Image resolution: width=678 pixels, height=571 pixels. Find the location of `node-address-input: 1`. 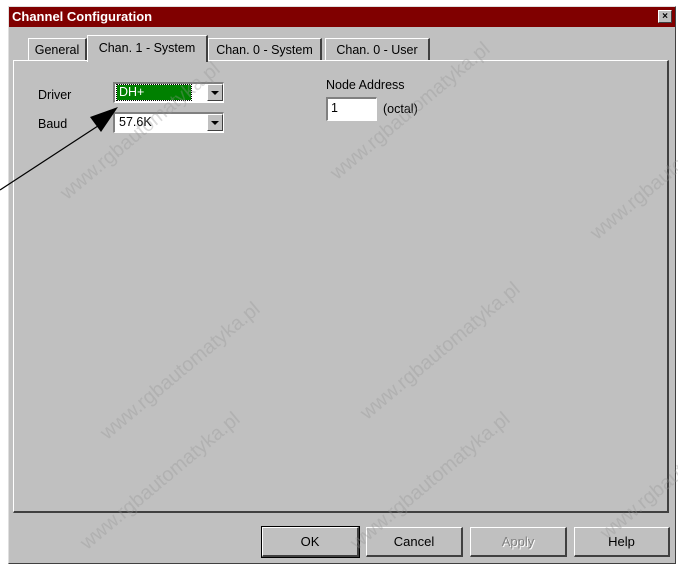

node-address-input: 1 is located at coordinates (351, 109).